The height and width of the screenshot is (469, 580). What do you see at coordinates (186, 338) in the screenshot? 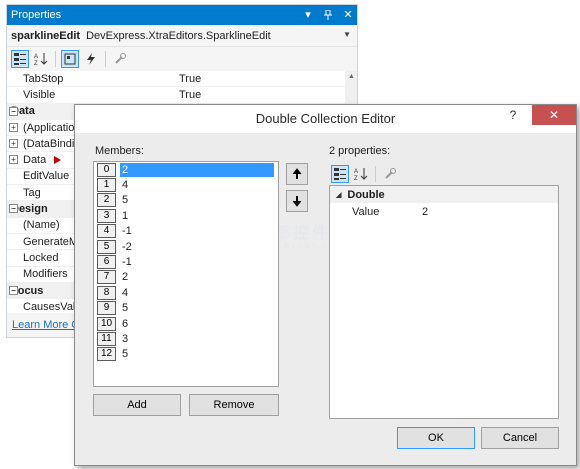
I see `list-item: 11 3` at bounding box center [186, 338].